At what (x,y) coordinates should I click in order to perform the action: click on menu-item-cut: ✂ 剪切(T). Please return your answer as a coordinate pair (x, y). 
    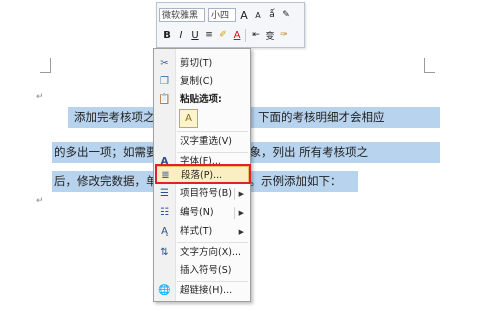
    Looking at the image, I should click on (202, 64).